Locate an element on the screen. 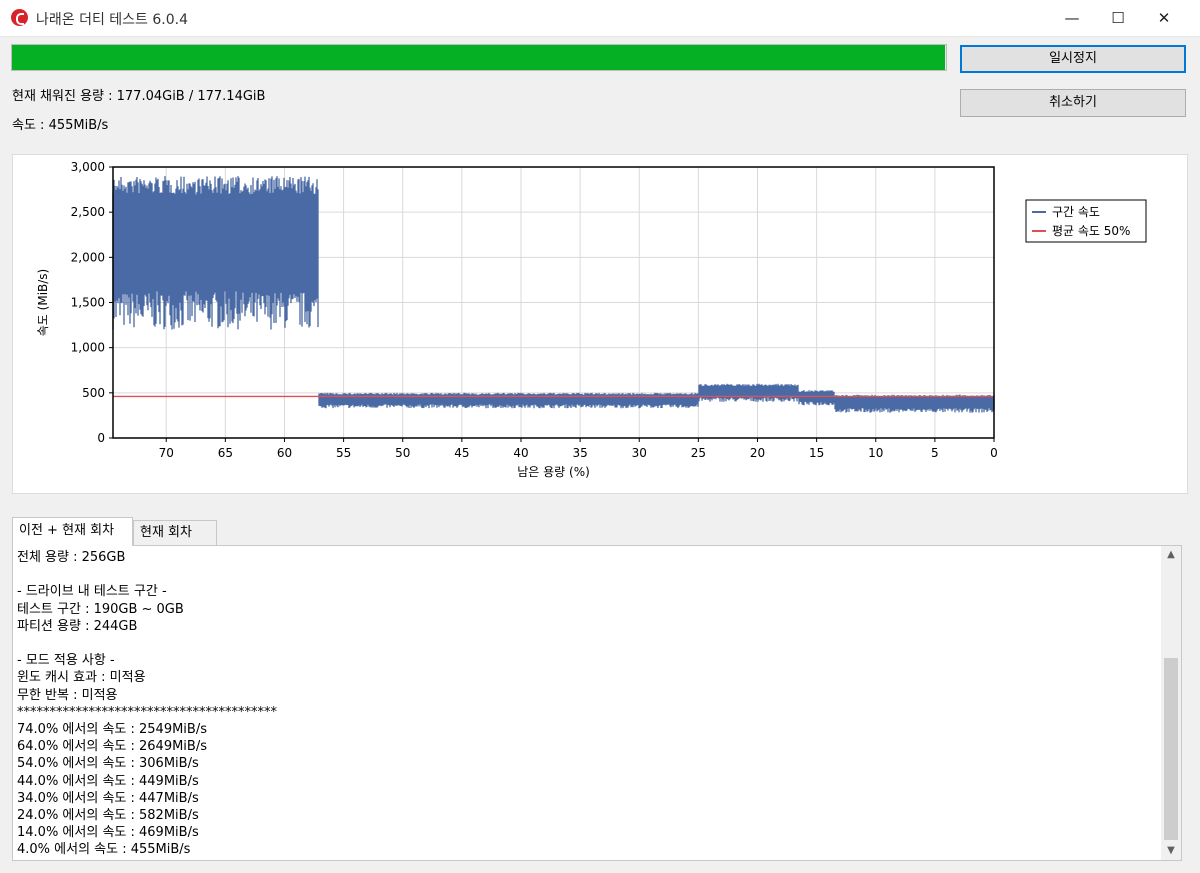 This screenshot has height=873, width=1200. pause-button: 일시정지 is located at coordinates (1073, 59).